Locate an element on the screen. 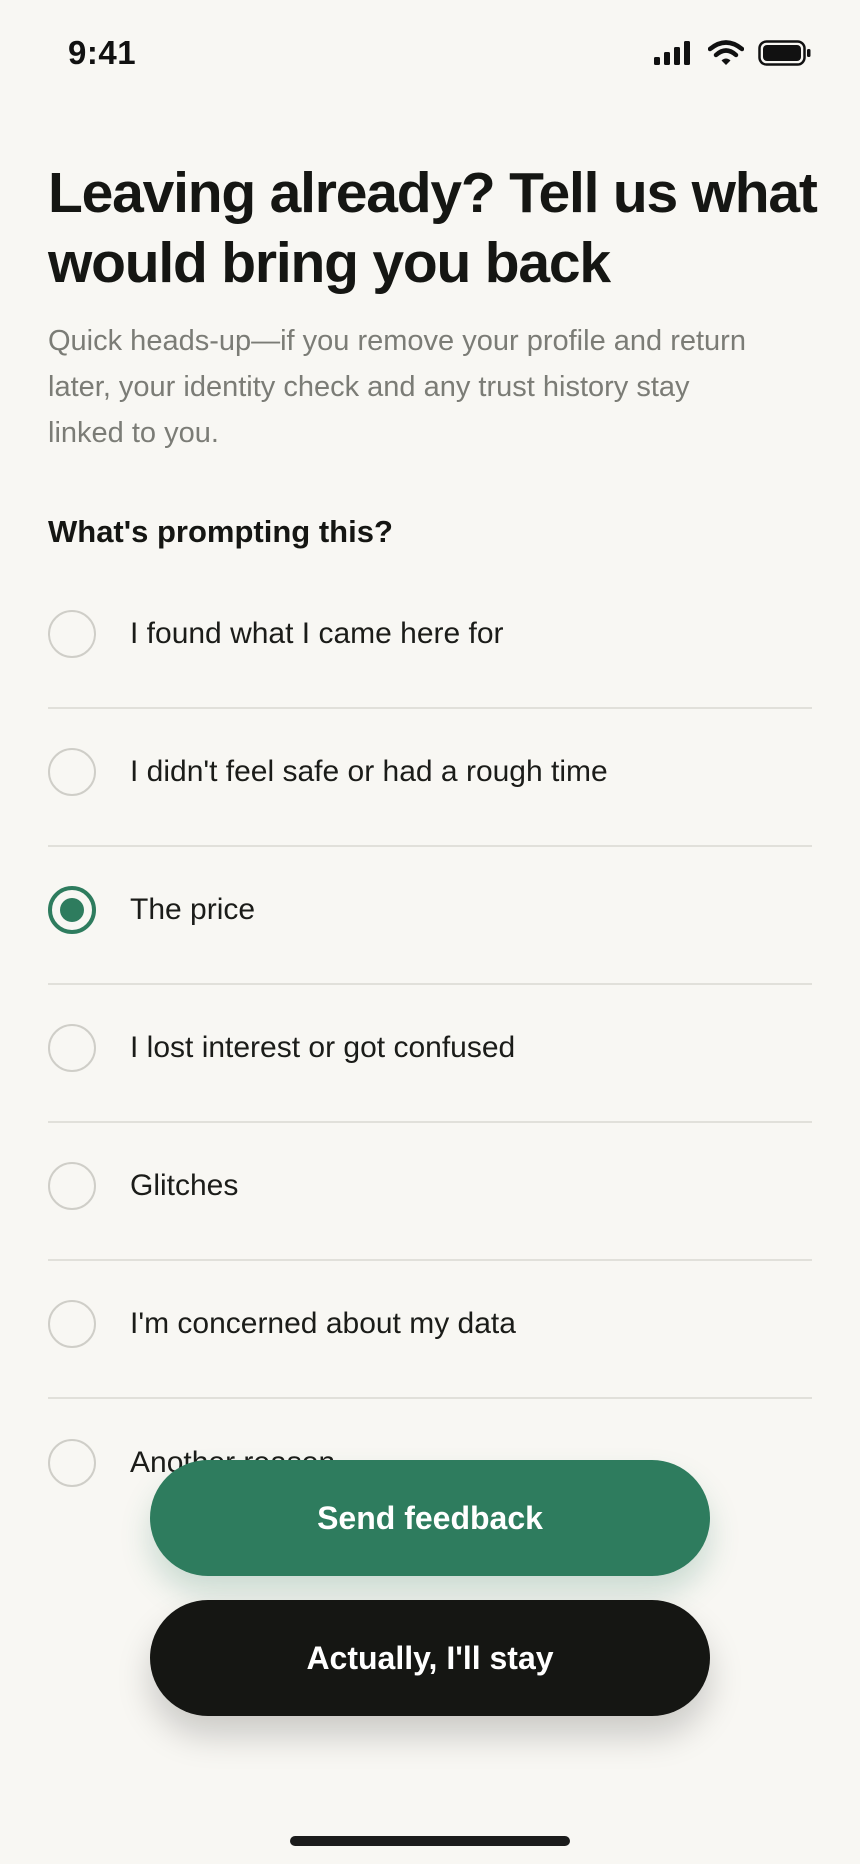  battery-icon is located at coordinates (784, 53).